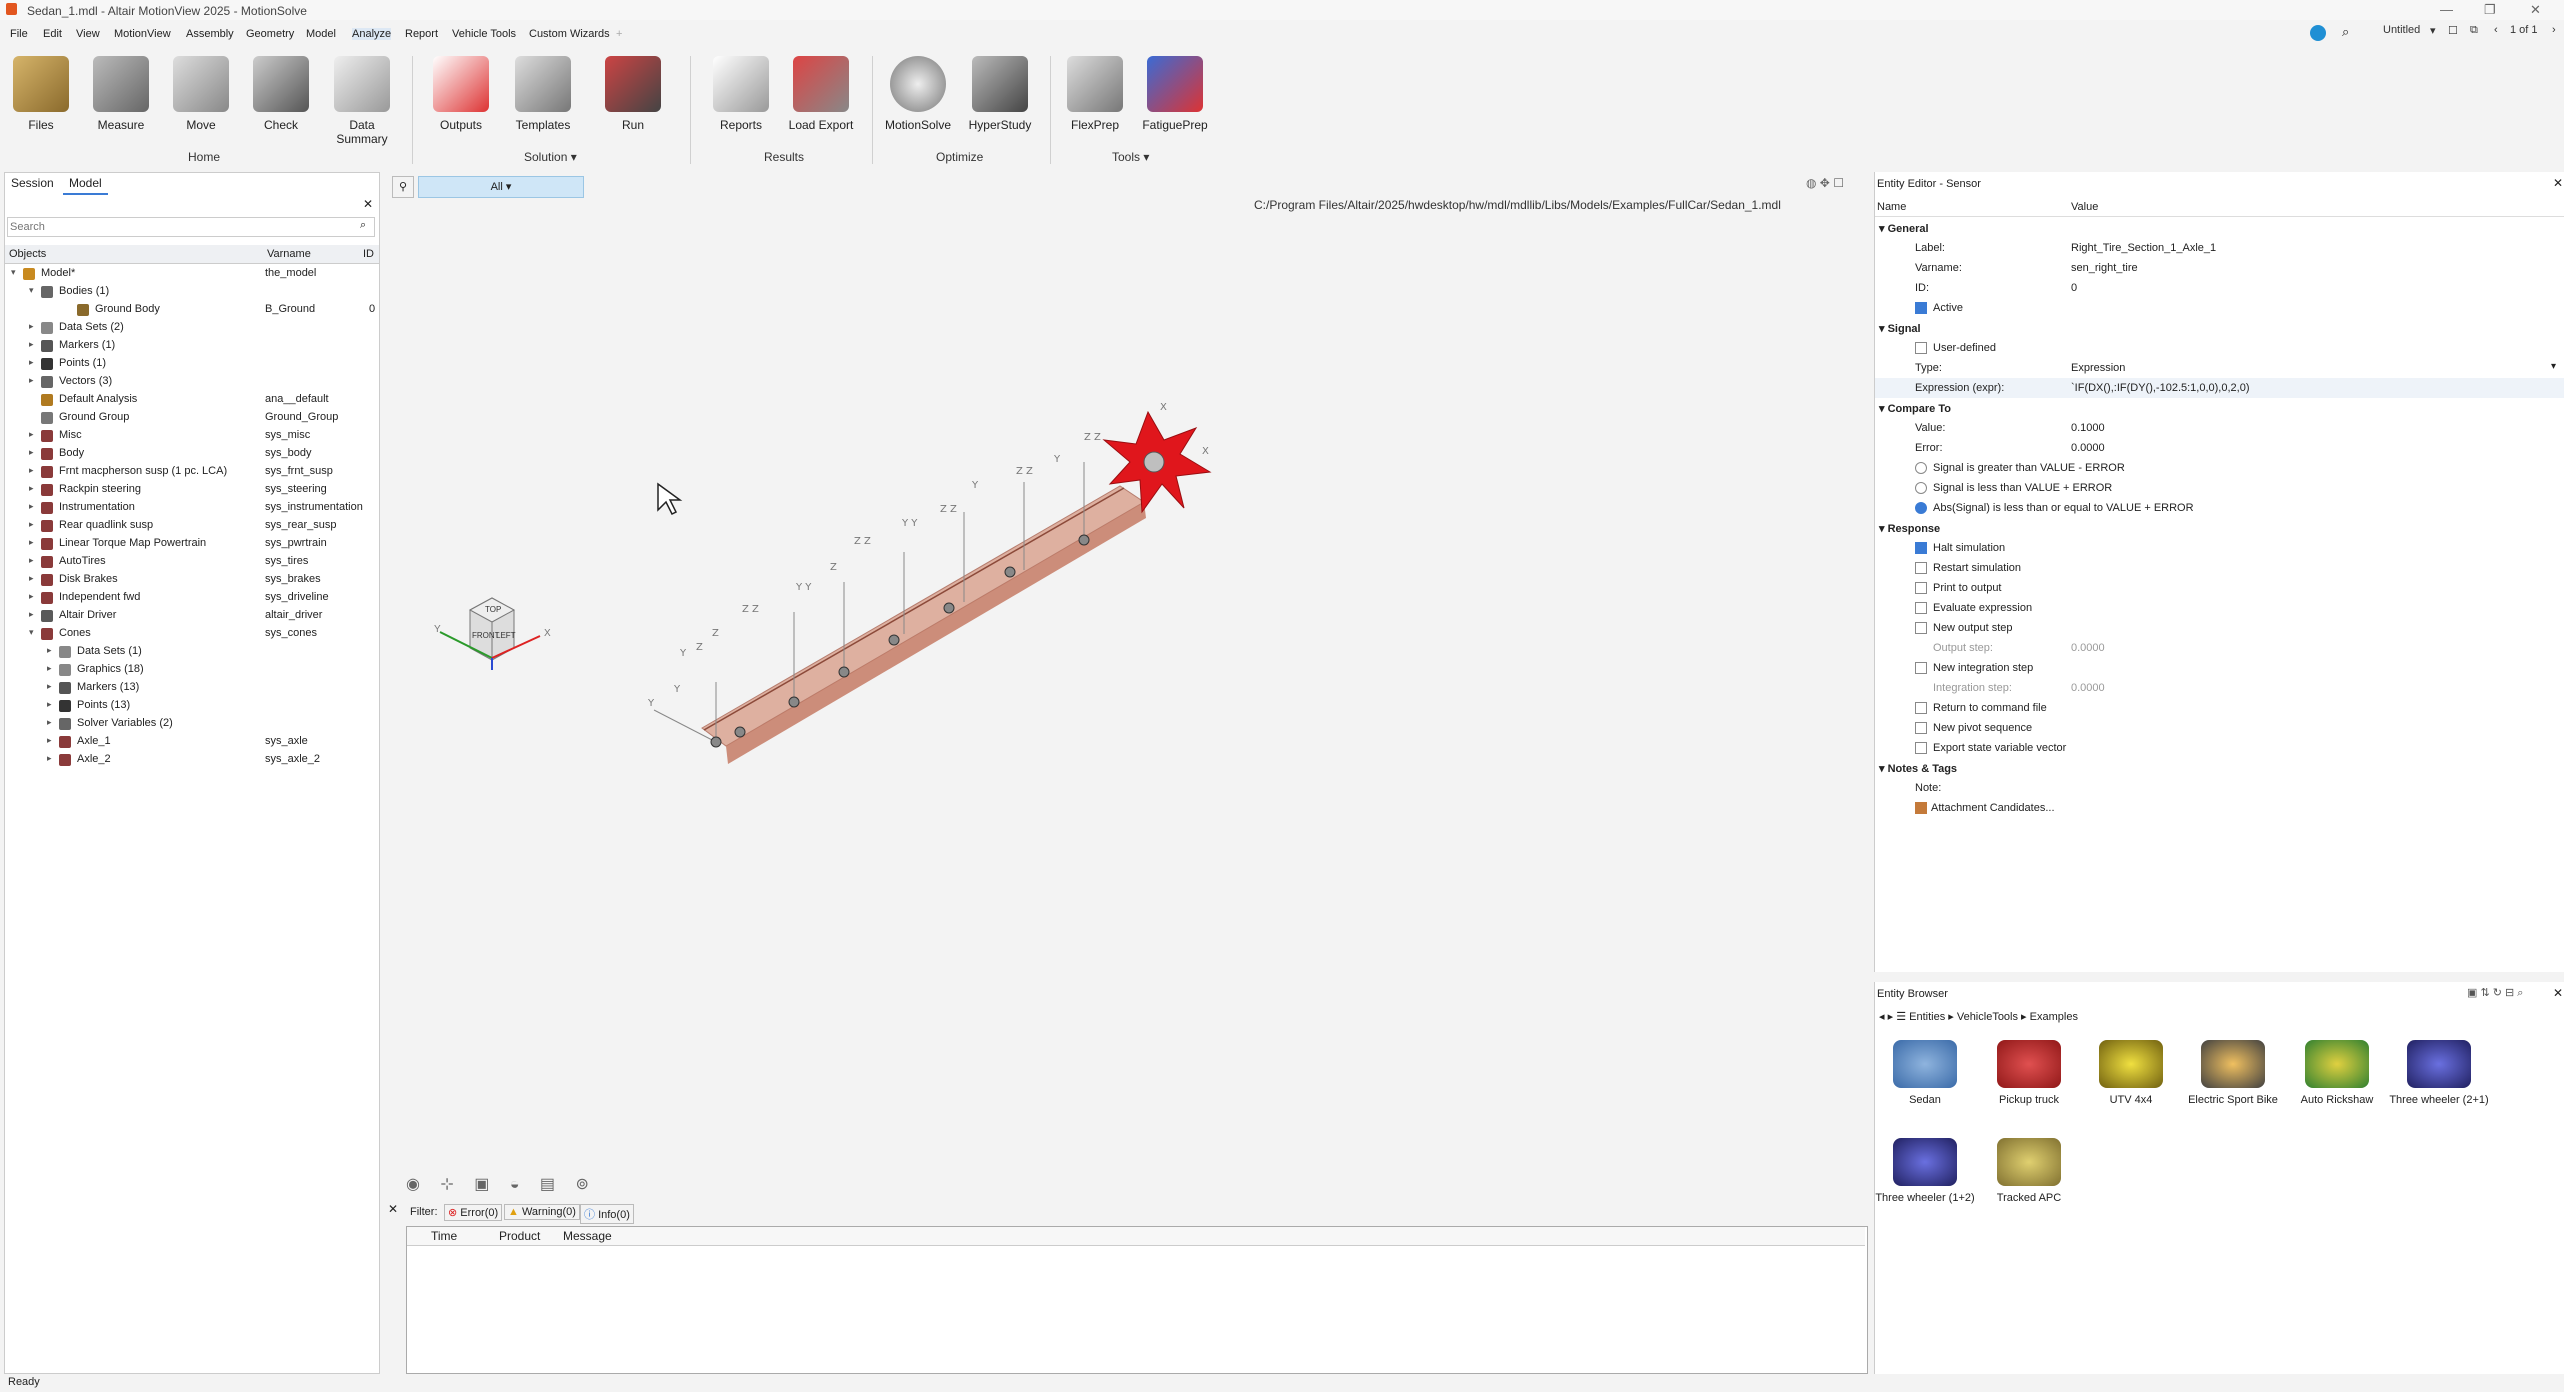 The width and height of the screenshot is (2564, 1392). Describe the element at coordinates (2496, 30) in the screenshot. I see `prev-page-icon: ‹` at that location.